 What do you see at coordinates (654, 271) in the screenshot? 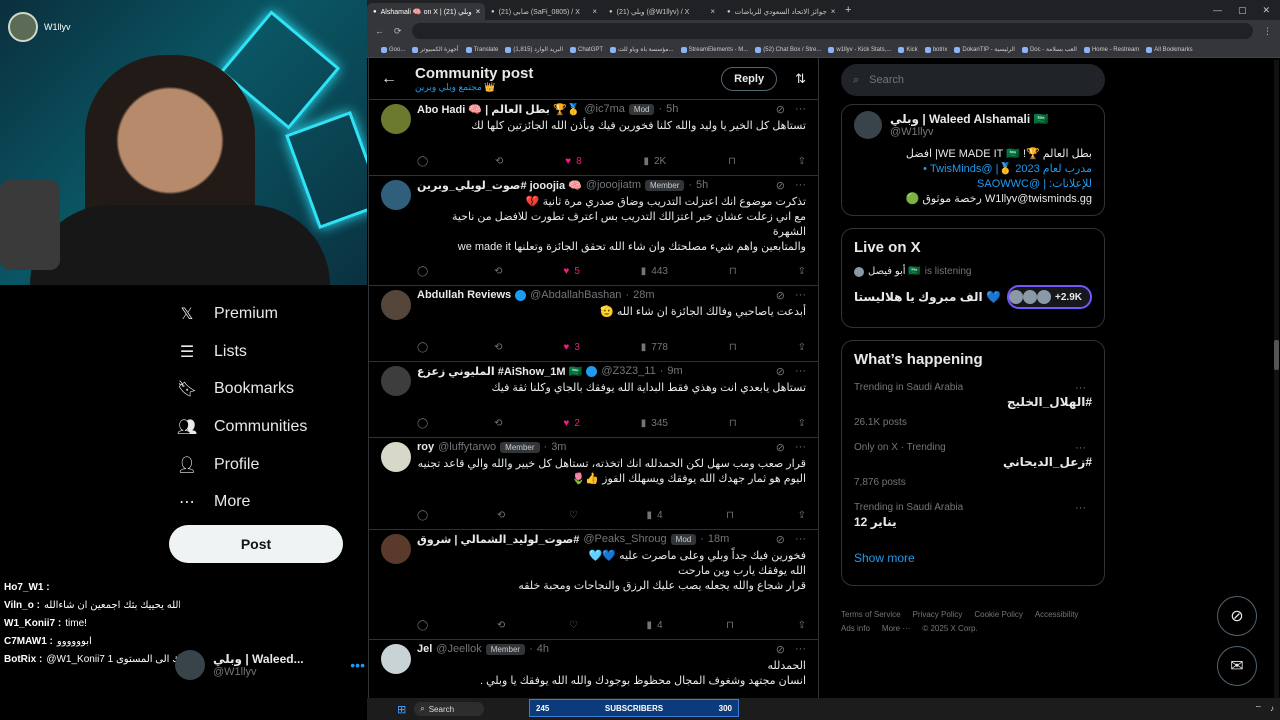
I see `views-button: ▮ 443` at bounding box center [654, 271].